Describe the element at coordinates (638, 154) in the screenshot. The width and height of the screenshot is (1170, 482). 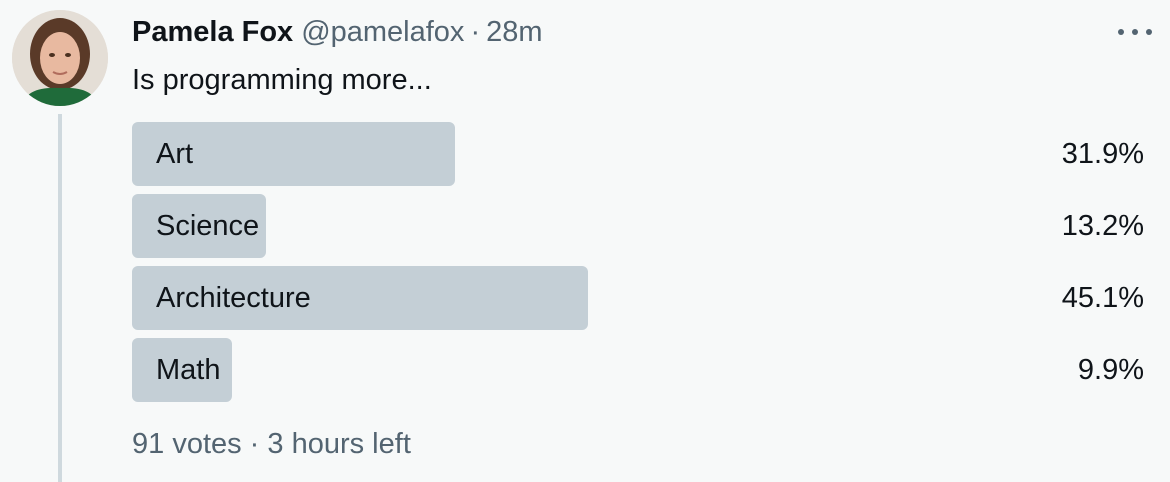
I see `poll-option-art: Art 31.9%` at that location.